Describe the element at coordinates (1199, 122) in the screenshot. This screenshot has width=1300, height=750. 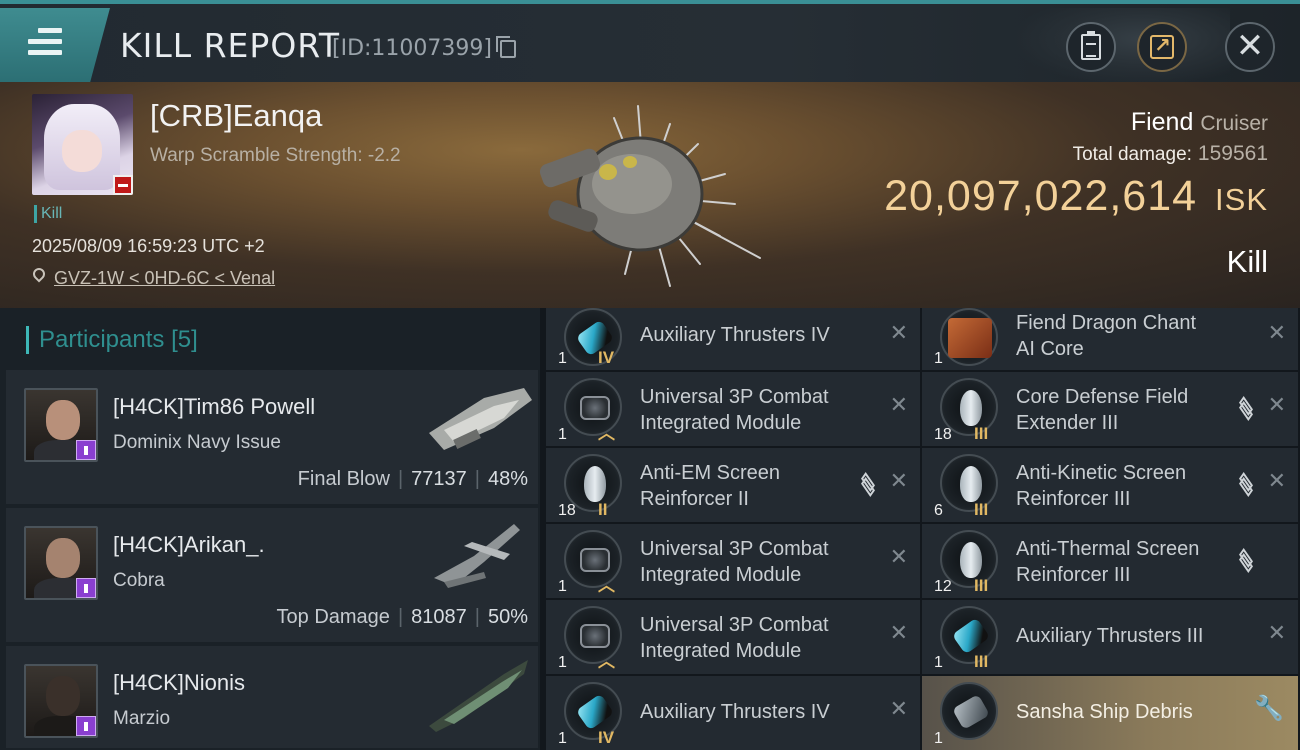
I see `victim-ship-name: Fiend Cruiser` at that location.